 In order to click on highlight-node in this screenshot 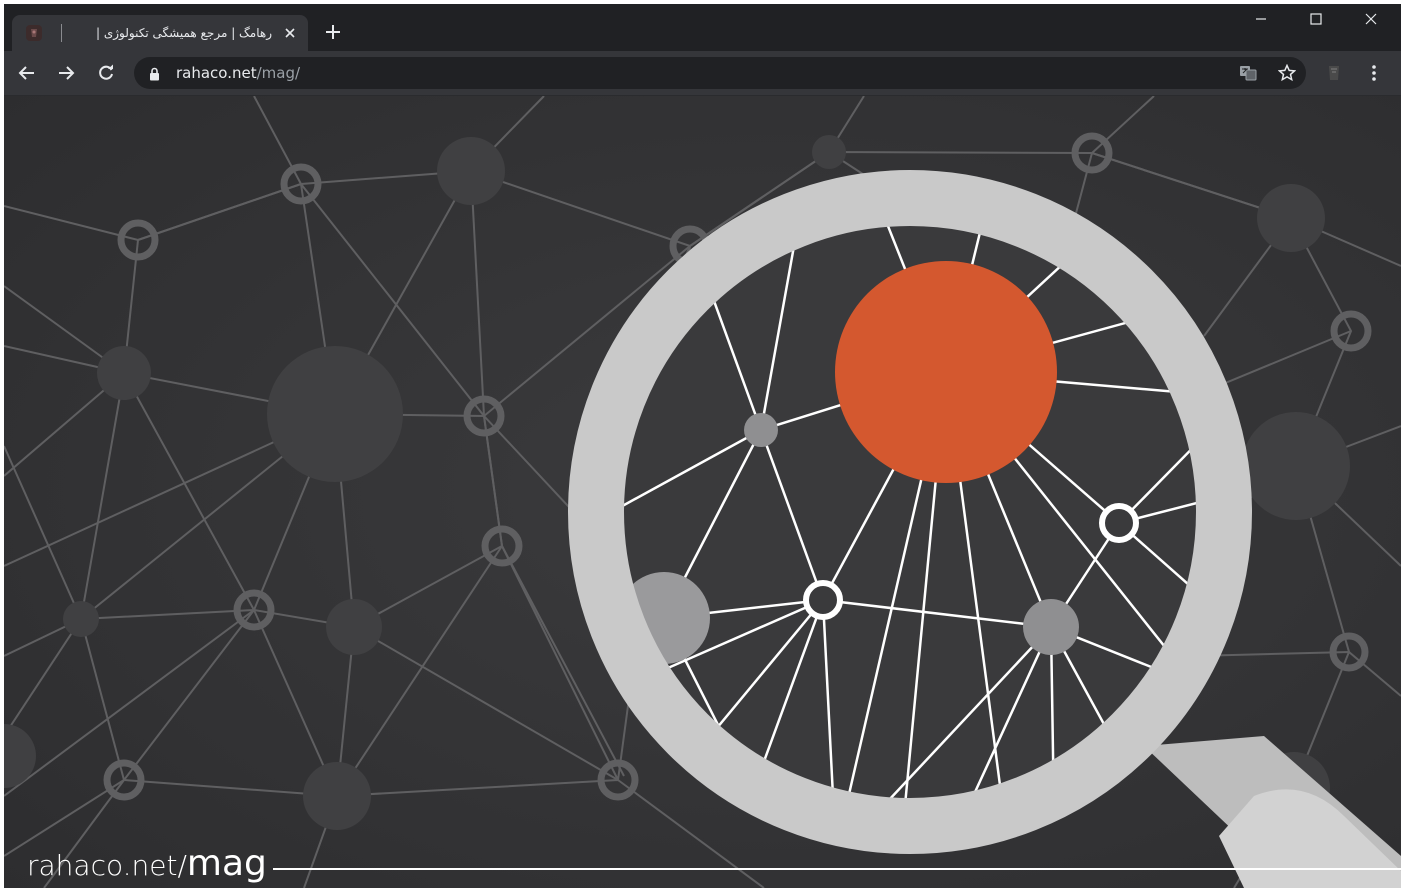, I will do `click(946, 372)`.